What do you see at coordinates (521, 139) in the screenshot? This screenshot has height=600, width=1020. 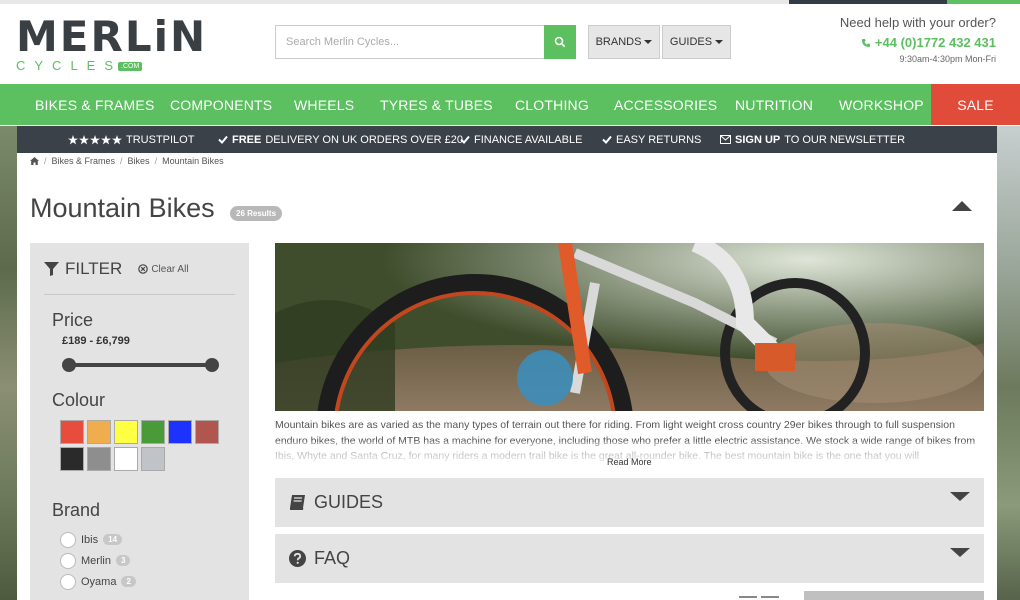 I see `usp-finance: FINANCE AVAILABLE` at bounding box center [521, 139].